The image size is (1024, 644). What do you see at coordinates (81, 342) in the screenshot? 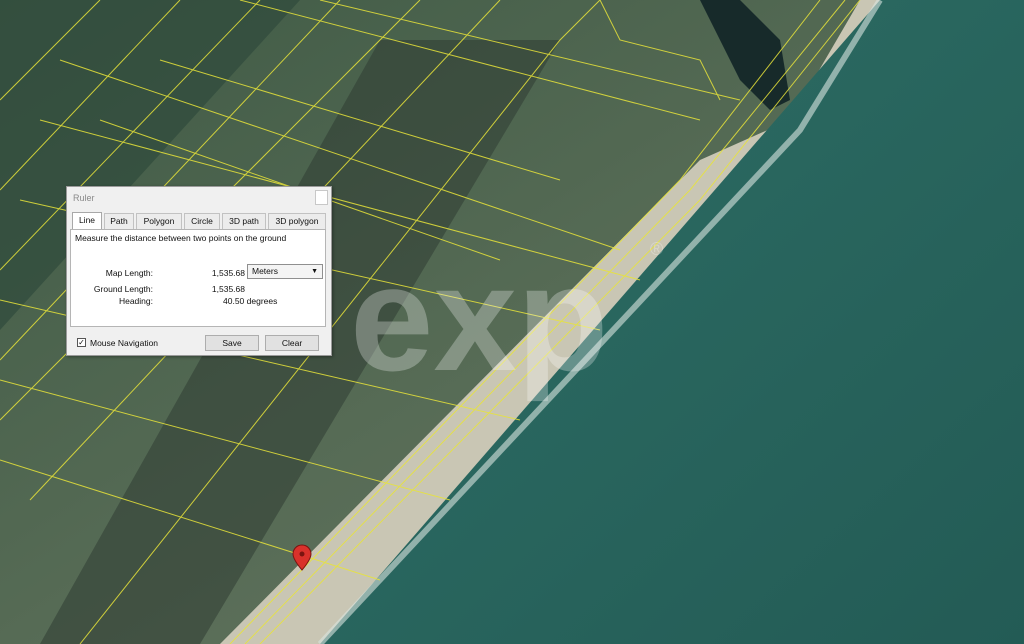
I see `mouse-navigation-checkbox: ✓` at bounding box center [81, 342].